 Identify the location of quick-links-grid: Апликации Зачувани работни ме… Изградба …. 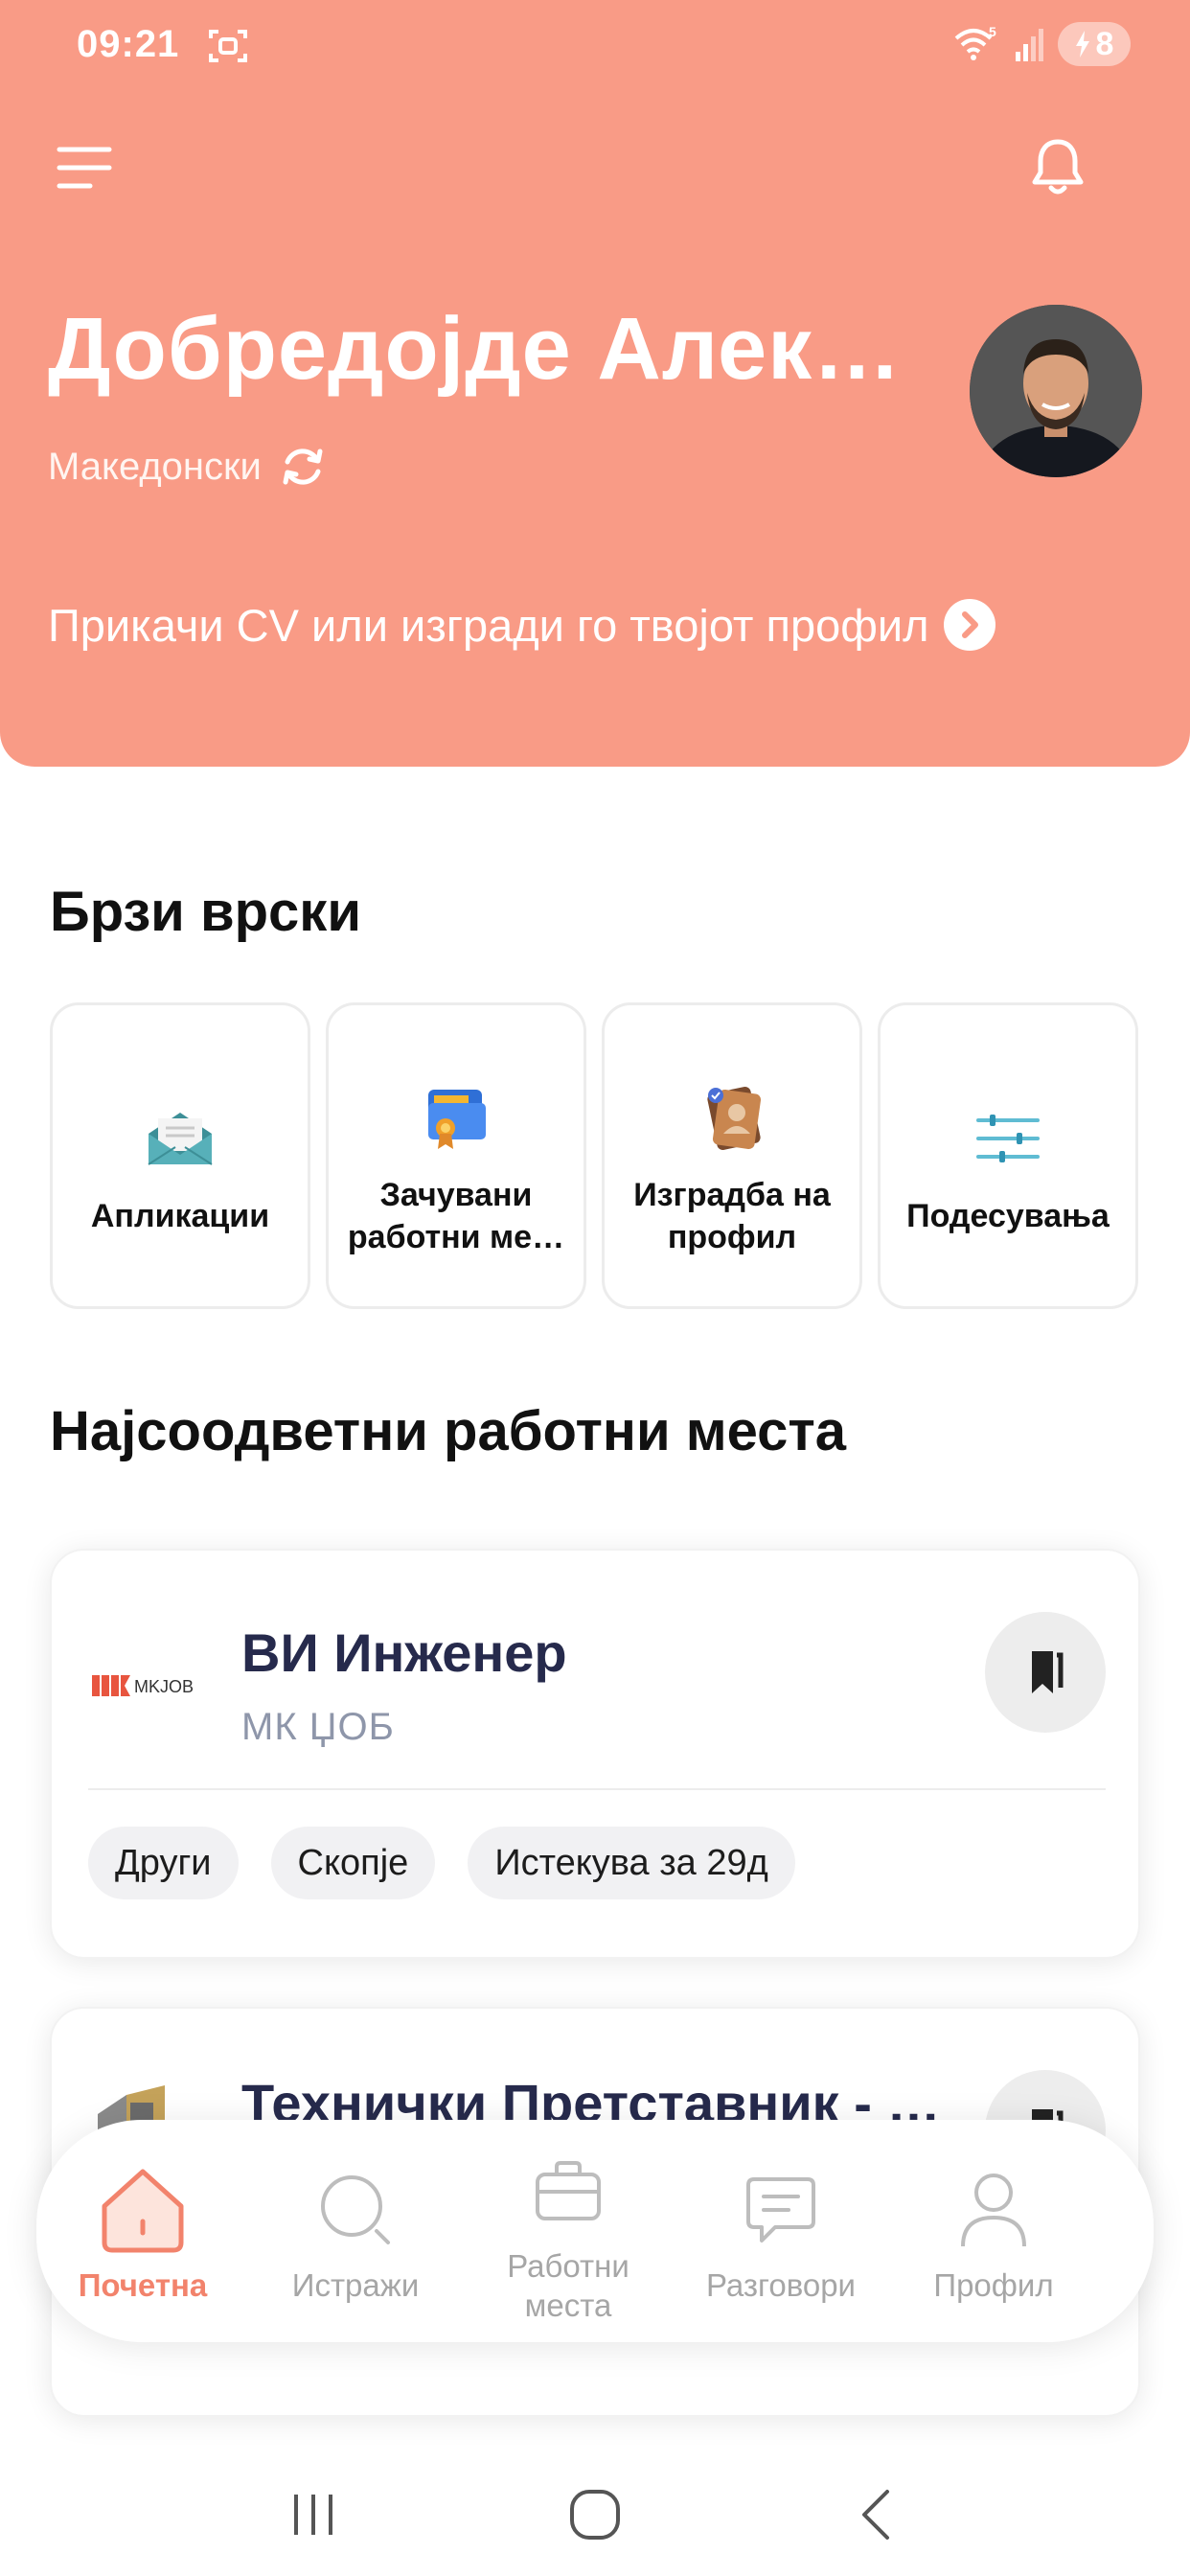
(594, 1155).